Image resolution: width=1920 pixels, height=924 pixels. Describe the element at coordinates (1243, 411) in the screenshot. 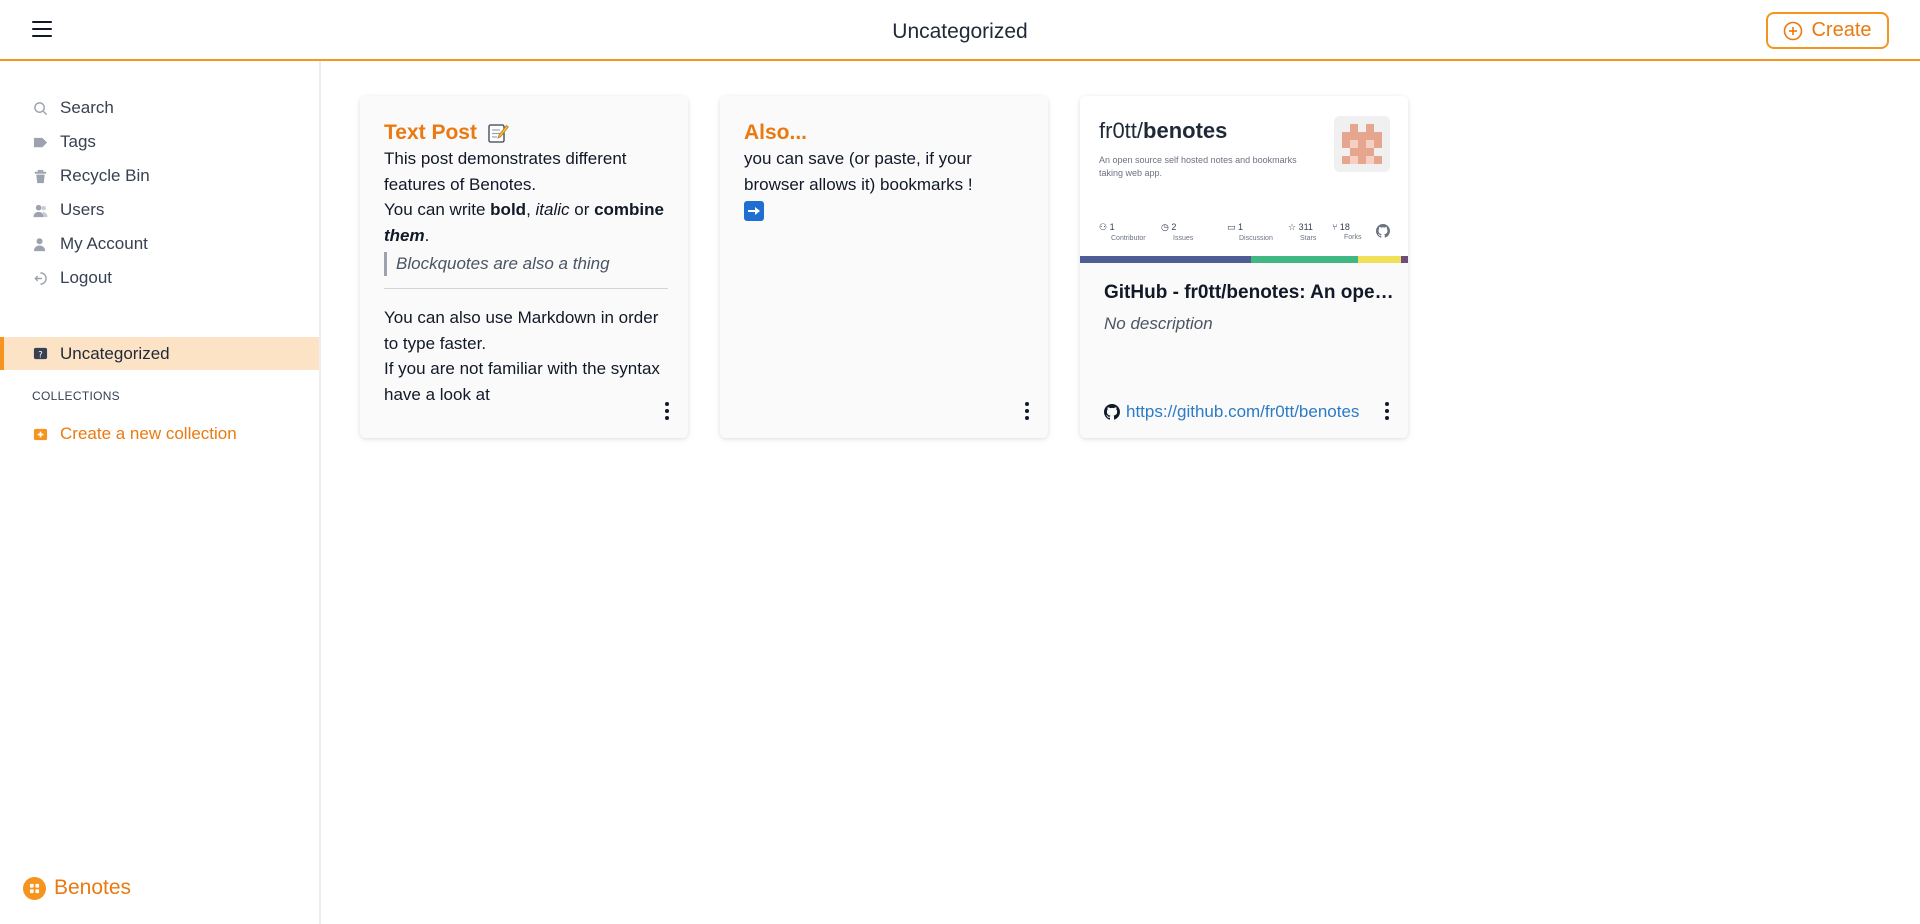

I see `link-url-text: https://github.com/fr0tt/benotes` at that location.